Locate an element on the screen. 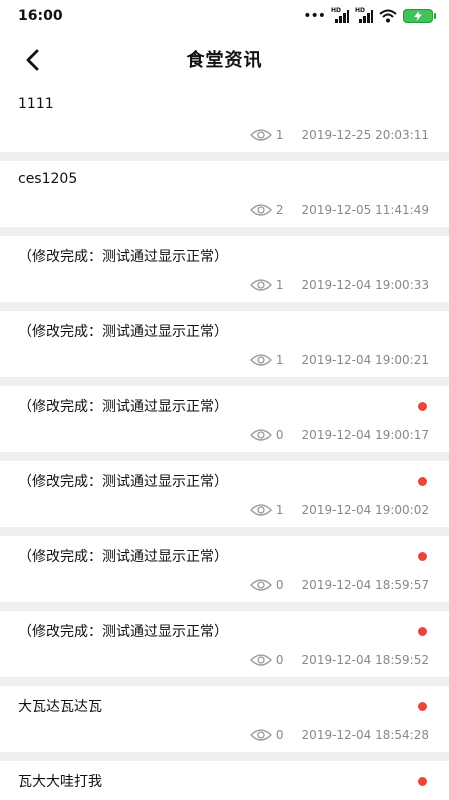  item-meta: 1 2019-12-25 20:03:11 is located at coordinates (339, 135).